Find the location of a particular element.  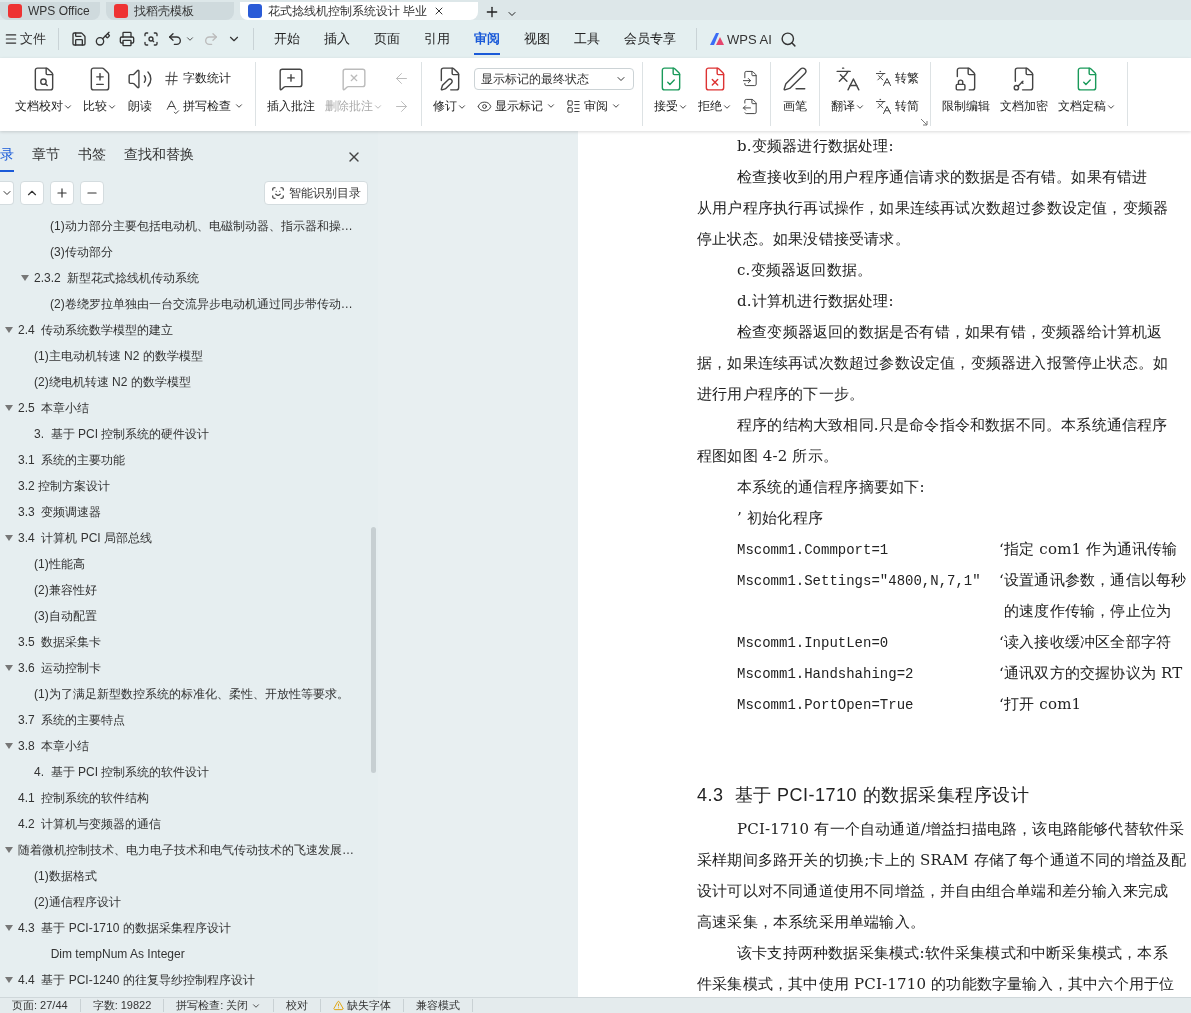

ribbon-button: 审阅 is located at coordinates (593, 106).